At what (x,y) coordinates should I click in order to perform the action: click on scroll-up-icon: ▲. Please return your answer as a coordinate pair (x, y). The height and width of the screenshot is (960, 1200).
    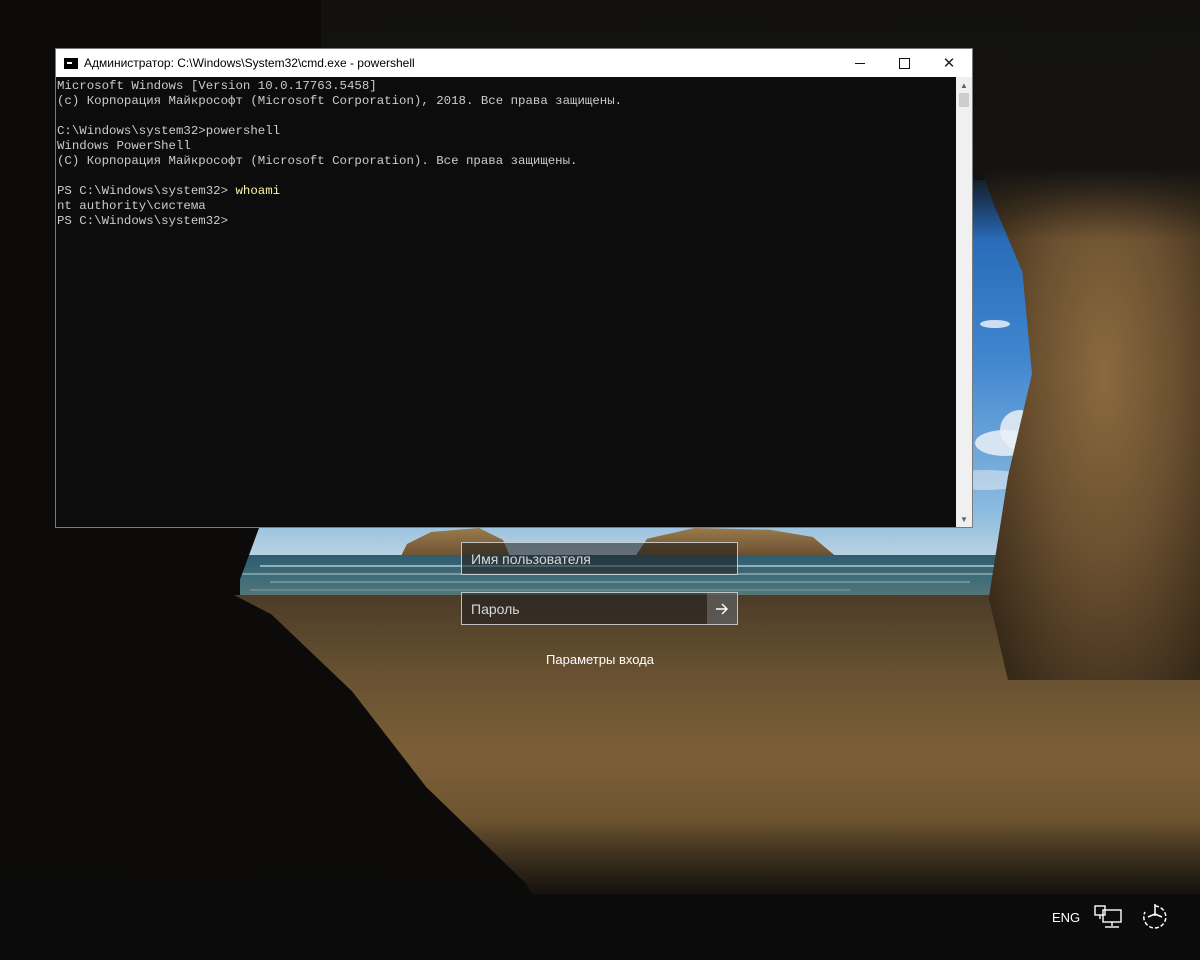
    Looking at the image, I should click on (964, 85).